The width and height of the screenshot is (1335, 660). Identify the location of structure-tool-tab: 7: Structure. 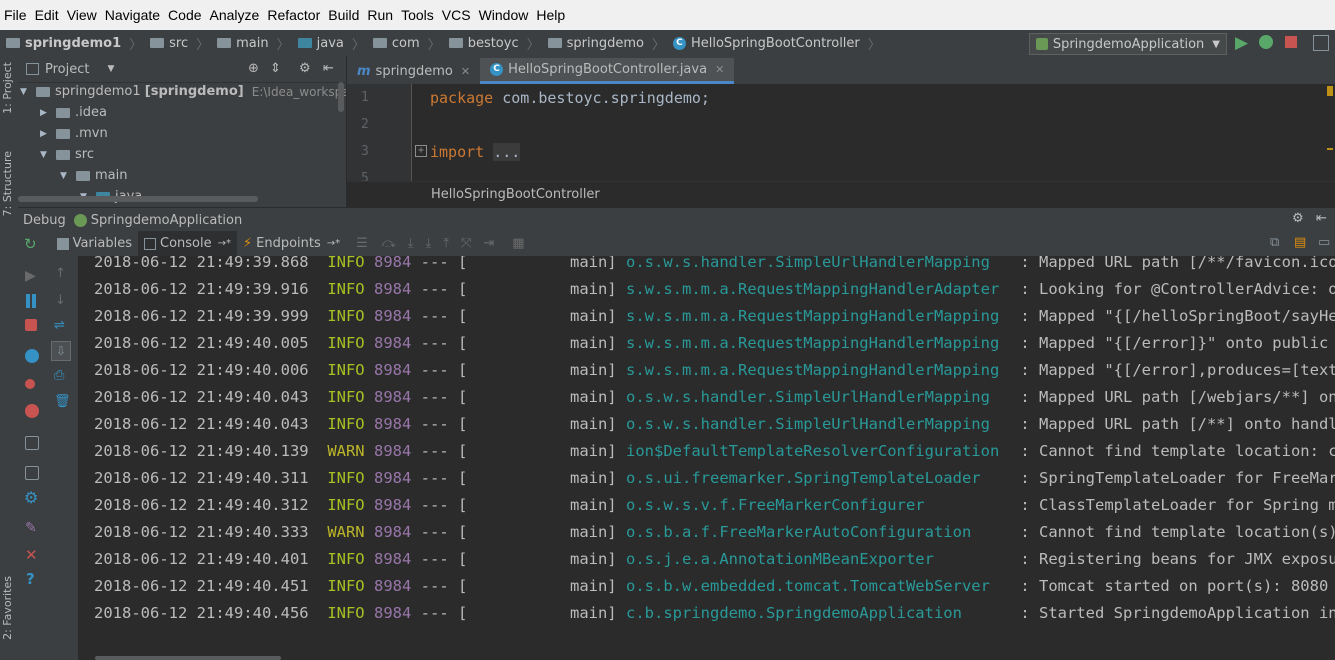
(7, 183).